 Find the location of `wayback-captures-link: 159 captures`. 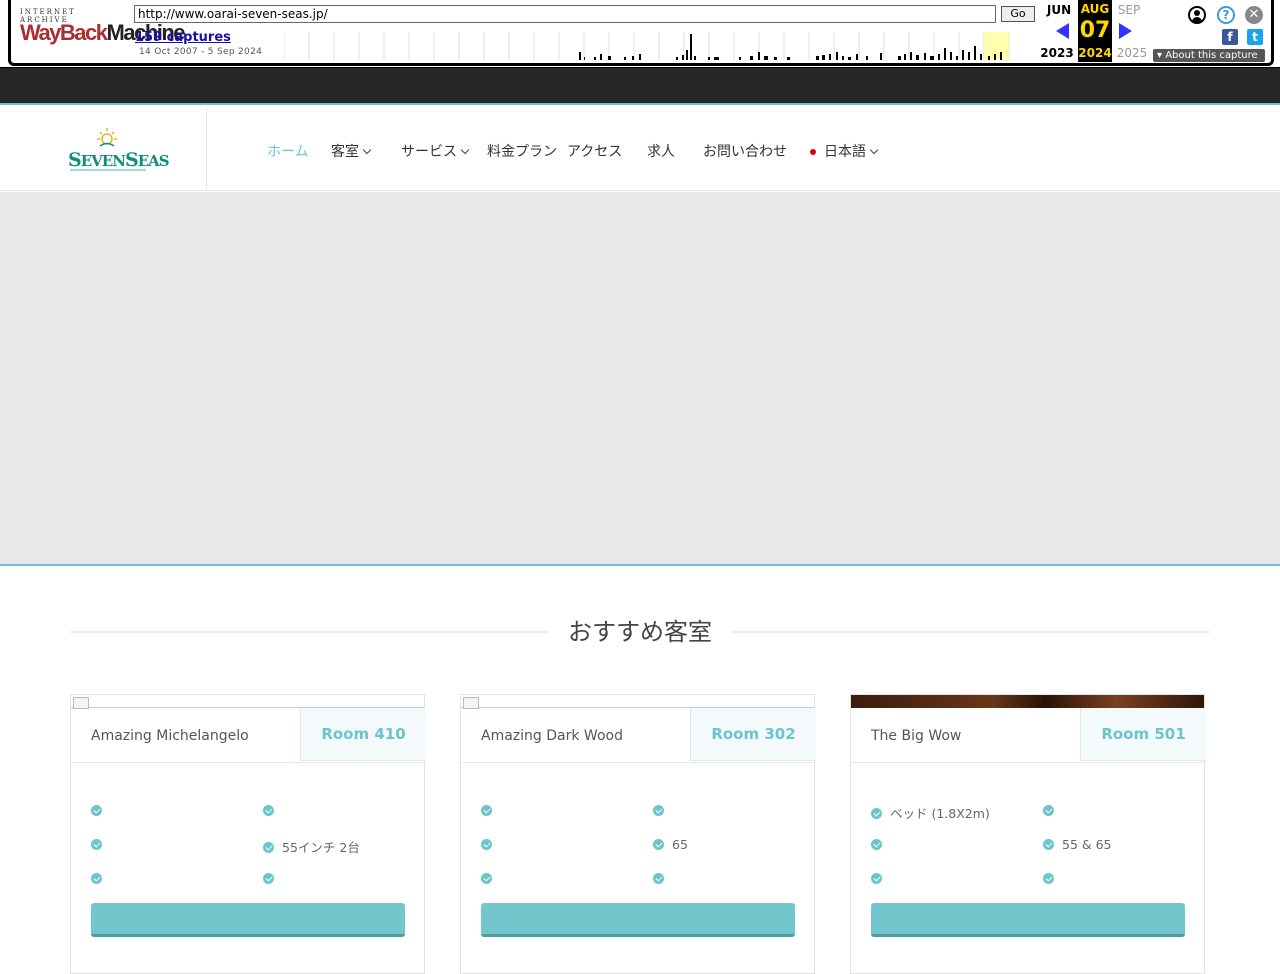

wayback-captures-link: 159 captures is located at coordinates (183, 37).